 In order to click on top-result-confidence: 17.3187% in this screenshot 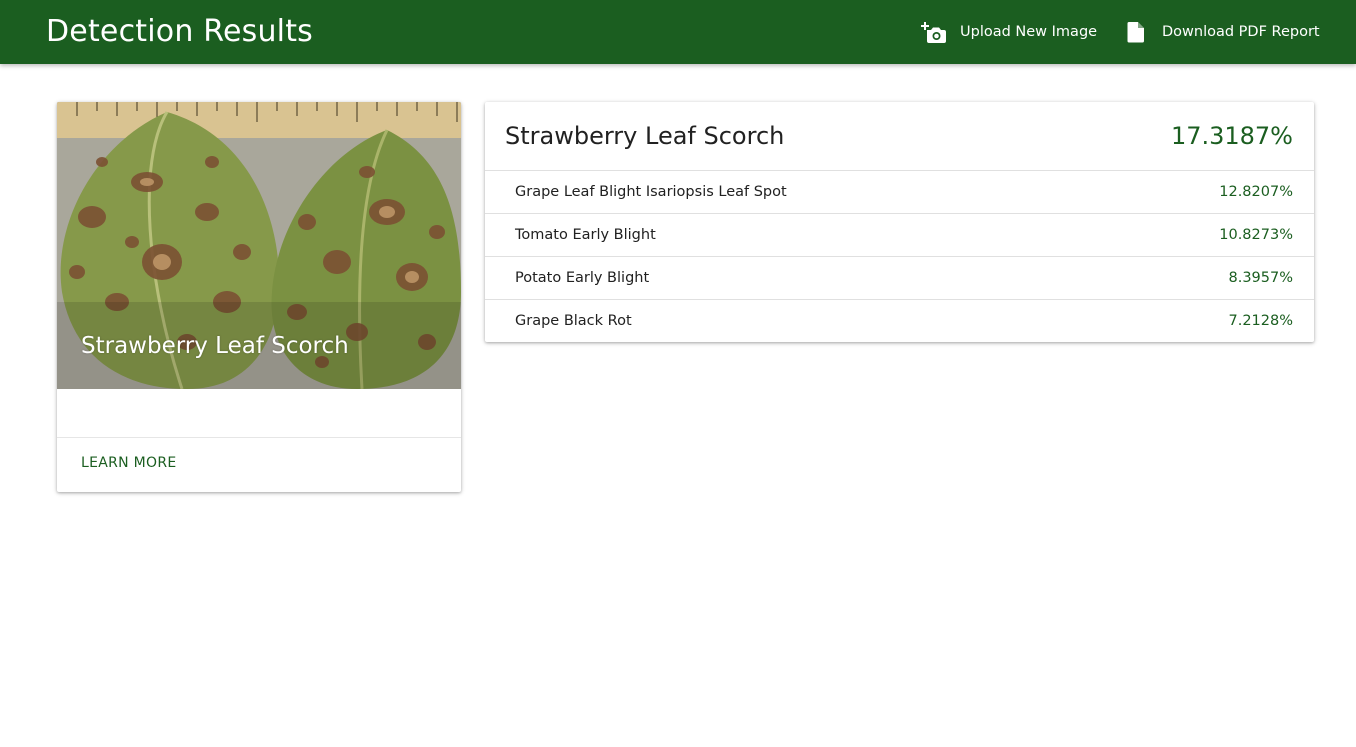, I will do `click(1231, 136)`.